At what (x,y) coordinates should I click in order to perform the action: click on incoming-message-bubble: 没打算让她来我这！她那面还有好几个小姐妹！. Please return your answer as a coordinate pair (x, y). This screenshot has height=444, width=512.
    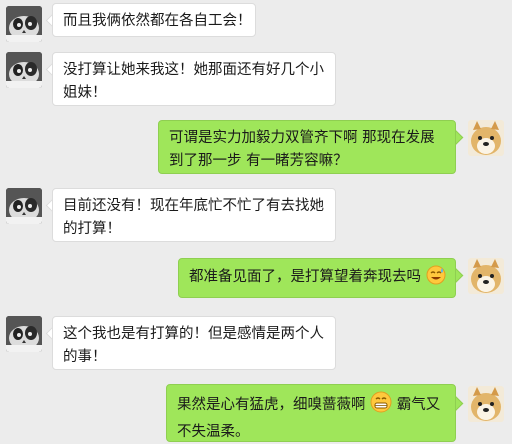
    Looking at the image, I should click on (194, 79).